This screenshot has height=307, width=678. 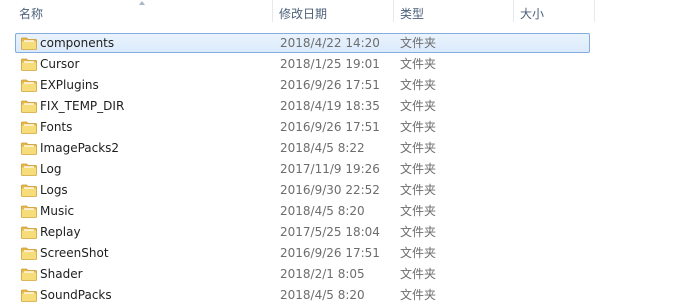 I want to click on file-row: Music 2018/4/5 8:20 文件夹, so click(x=302, y=211).